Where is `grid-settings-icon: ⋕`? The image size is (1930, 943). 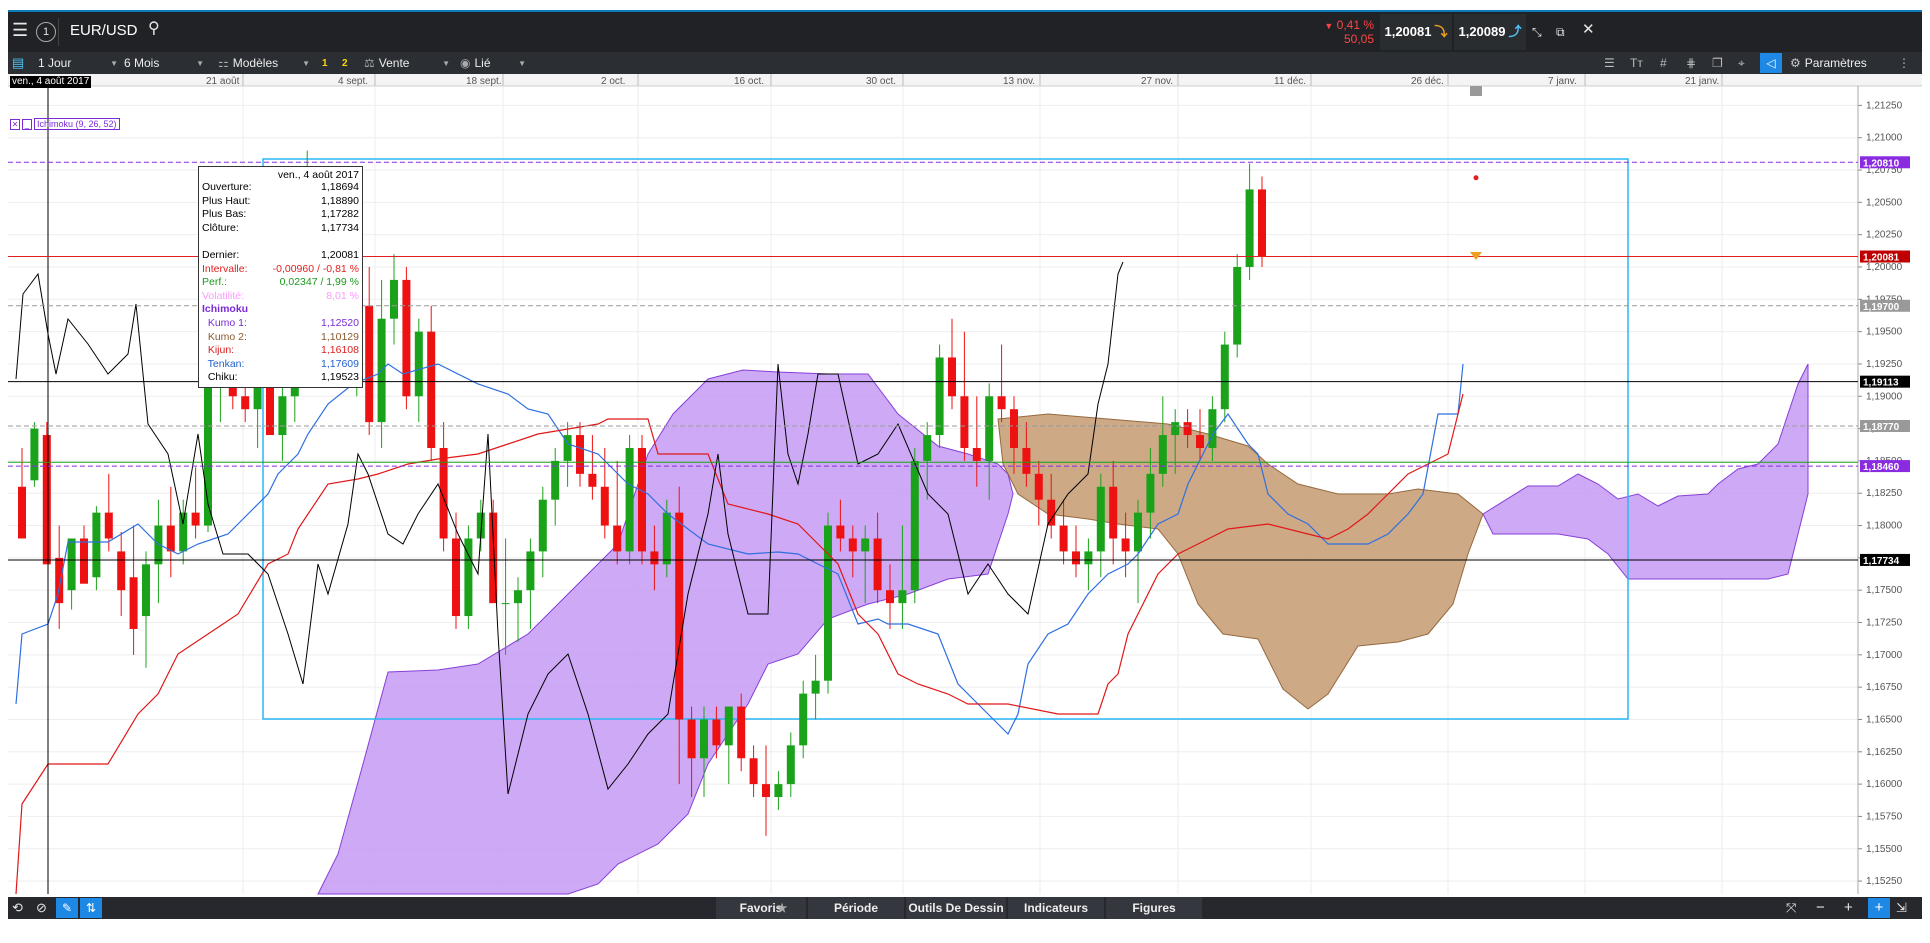 grid-settings-icon: ⋕ is located at coordinates (1691, 63).